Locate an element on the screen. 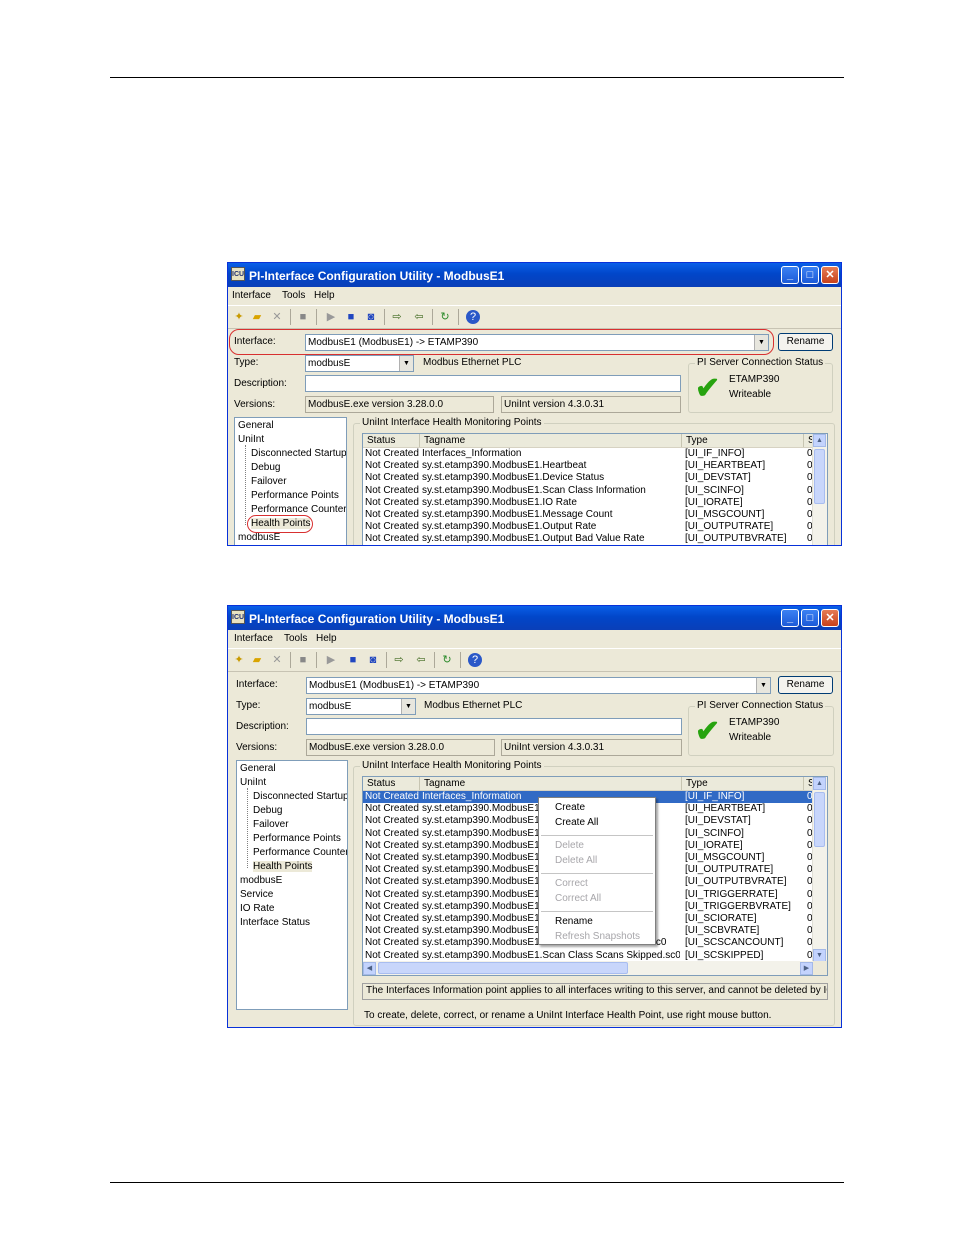 This screenshot has height=1235, width=954. interface-select: ModbusE1 (ModbusE1) -> ETAMP390 ▼ is located at coordinates (538, 685).